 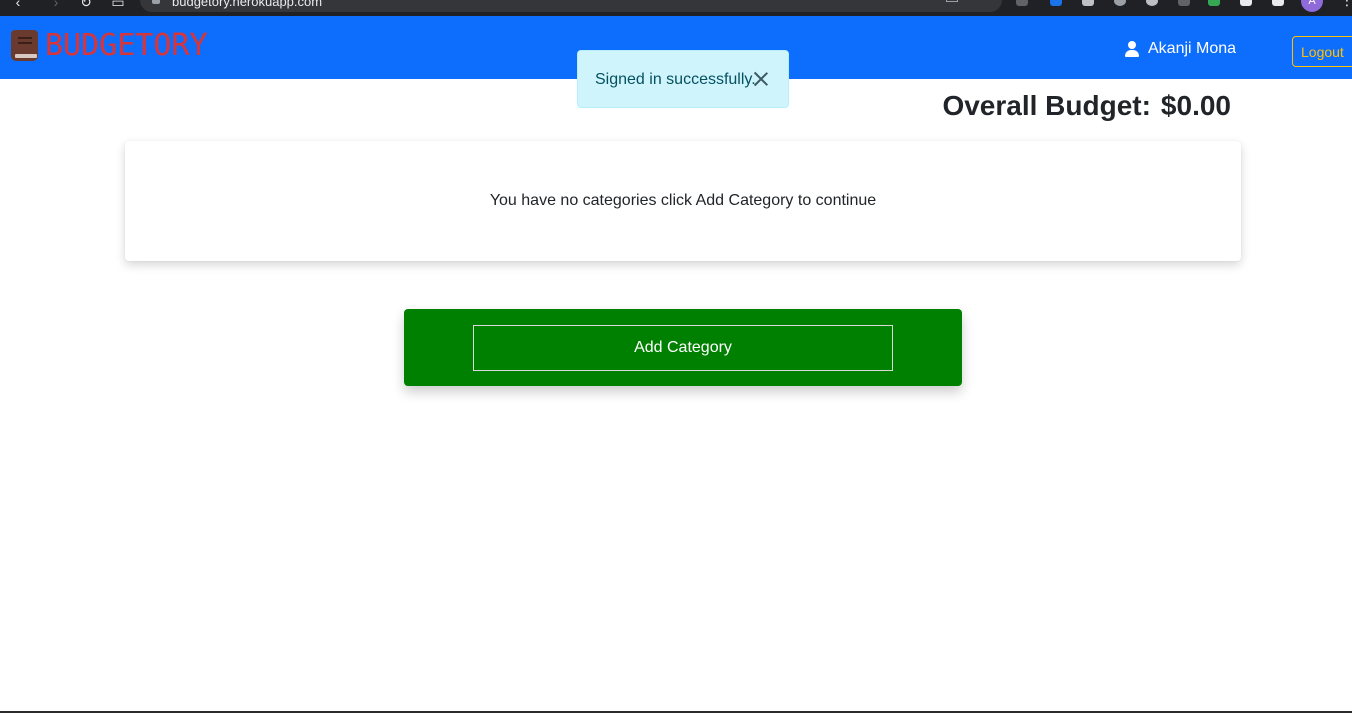 I want to click on logout-button: Logout, so click(x=1322, y=51).